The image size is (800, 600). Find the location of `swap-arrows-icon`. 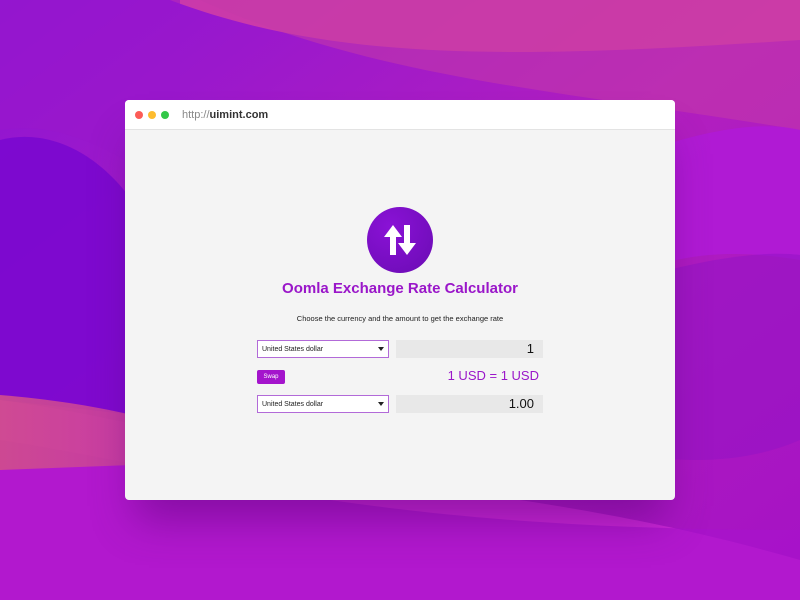

swap-arrows-icon is located at coordinates (400, 240).